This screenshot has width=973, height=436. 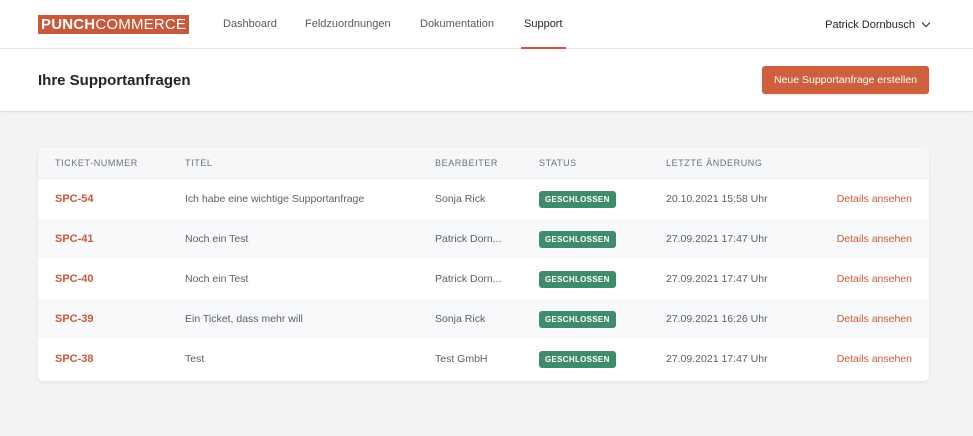 I want to click on user-menu: Patrick Dornbusch, so click(x=878, y=24).